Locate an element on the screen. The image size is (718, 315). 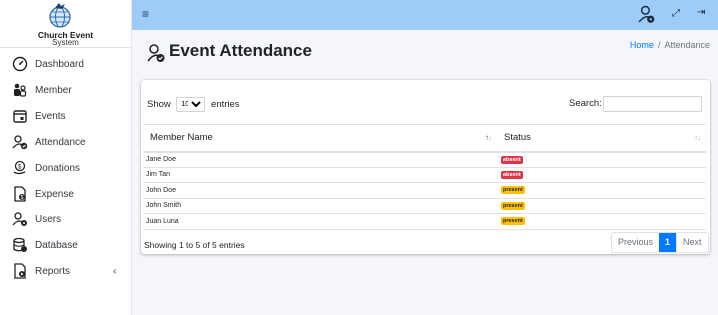
expense-file-icon: $ is located at coordinates (20, 194).